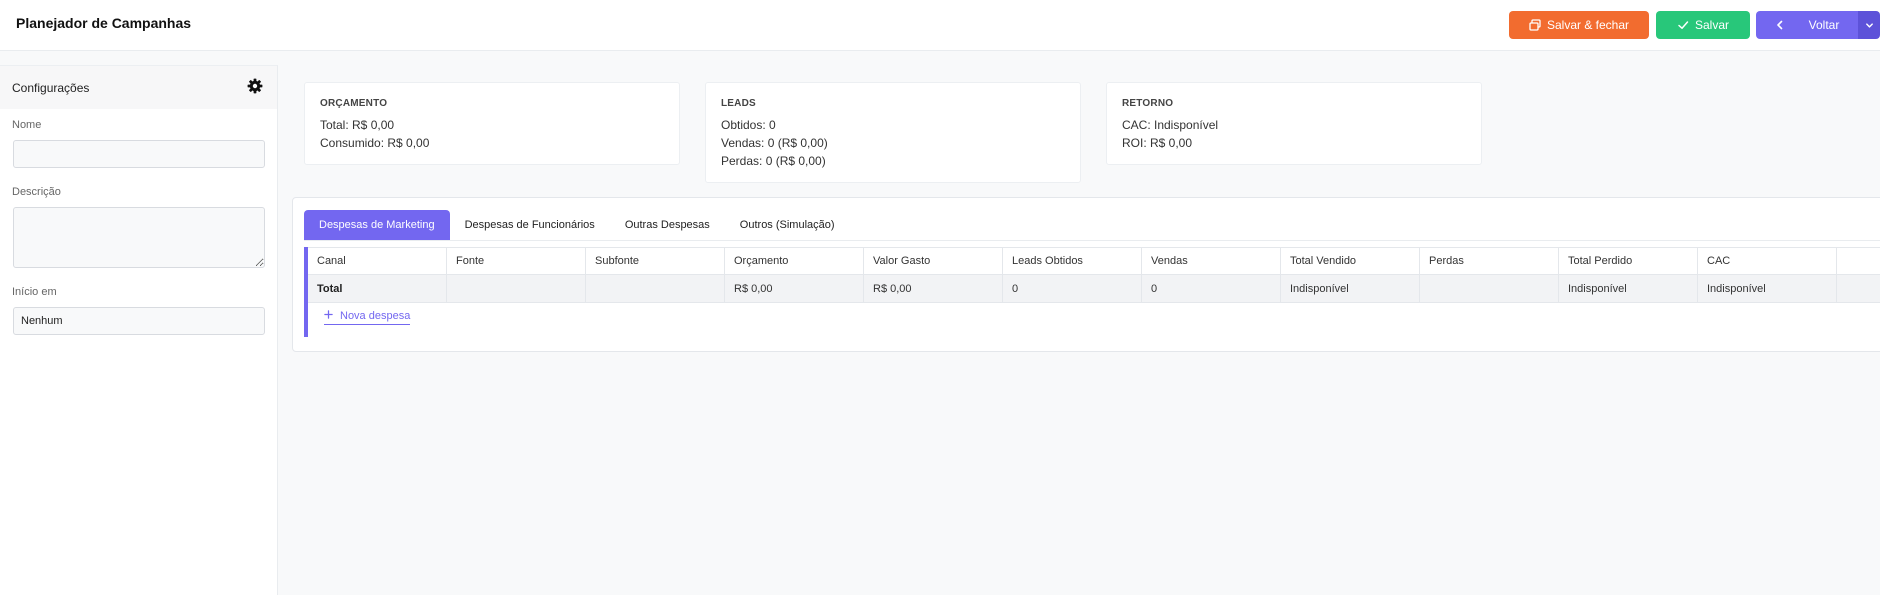 The image size is (1880, 595). What do you see at coordinates (1350, 261) in the screenshot?
I see `col-total-vendido: Total Vendido` at bounding box center [1350, 261].